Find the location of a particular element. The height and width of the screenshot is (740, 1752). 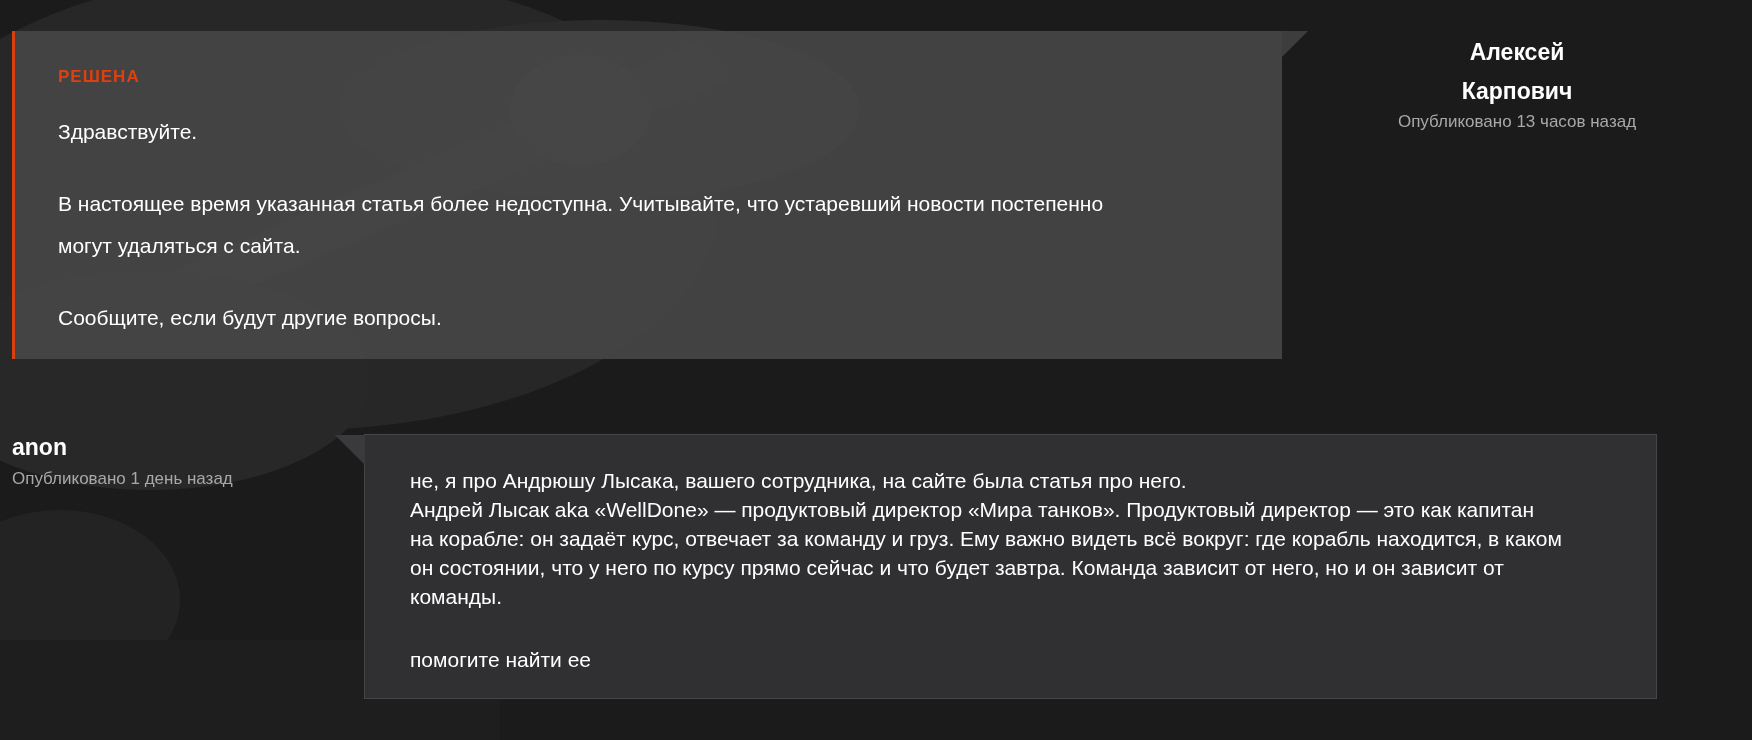

message-text: В настоящее время указанная статья более недоступна. Учитывайте, что устаревший новости постепенно могут удаляться с сайта. is located at coordinates (581, 225).